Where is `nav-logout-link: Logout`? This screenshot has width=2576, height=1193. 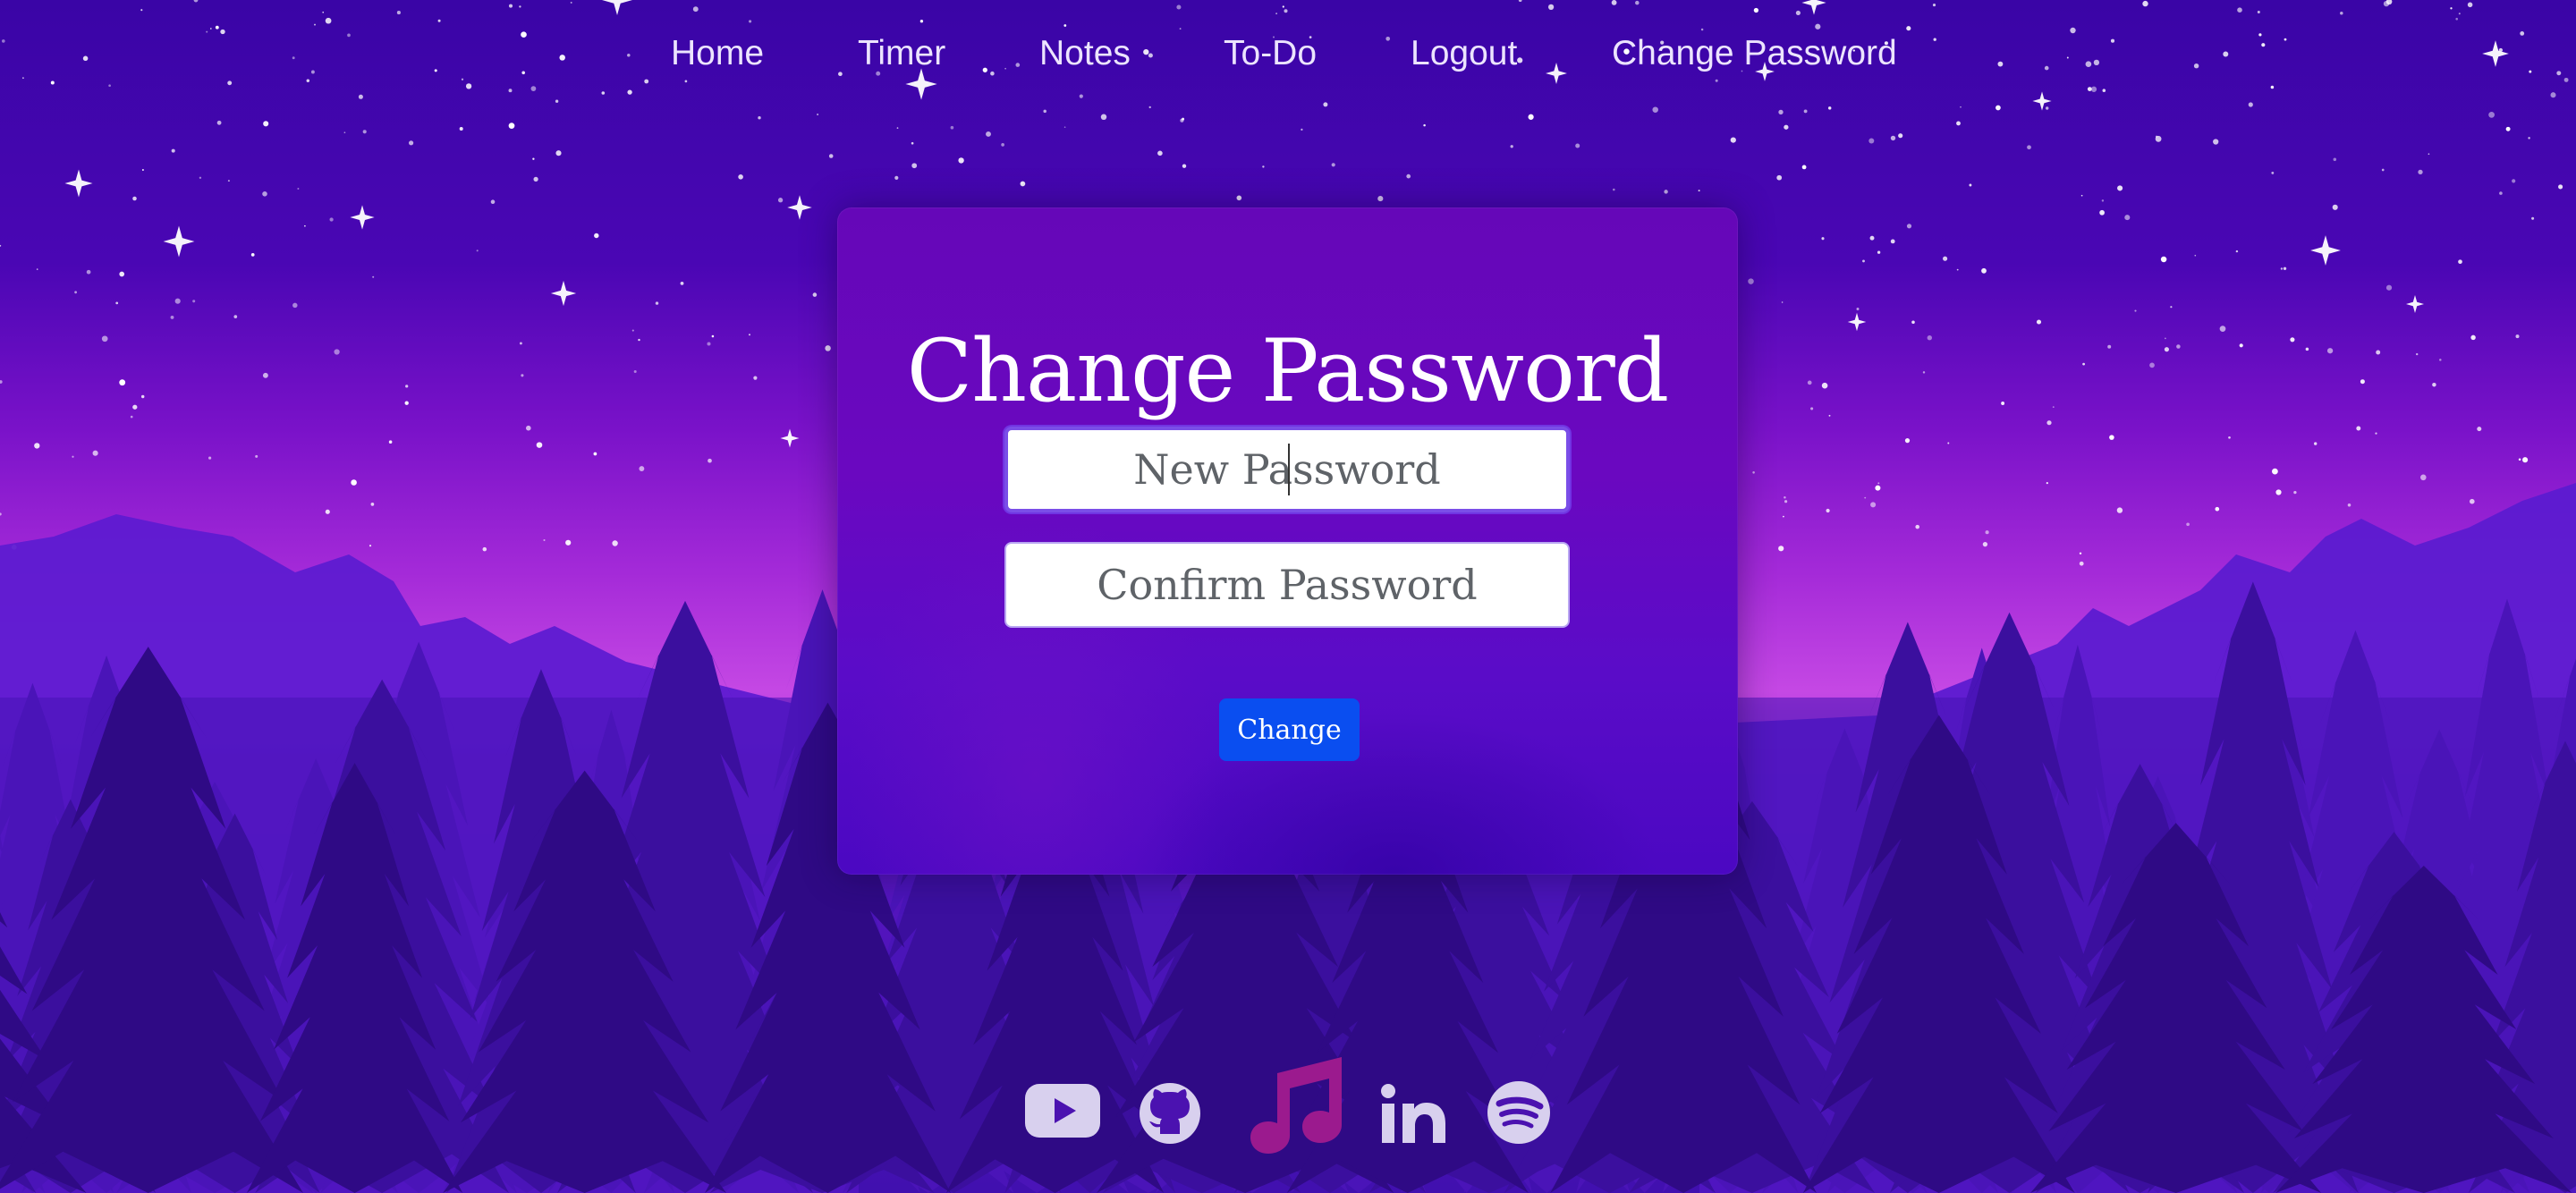 nav-logout-link: Logout is located at coordinates (1464, 53).